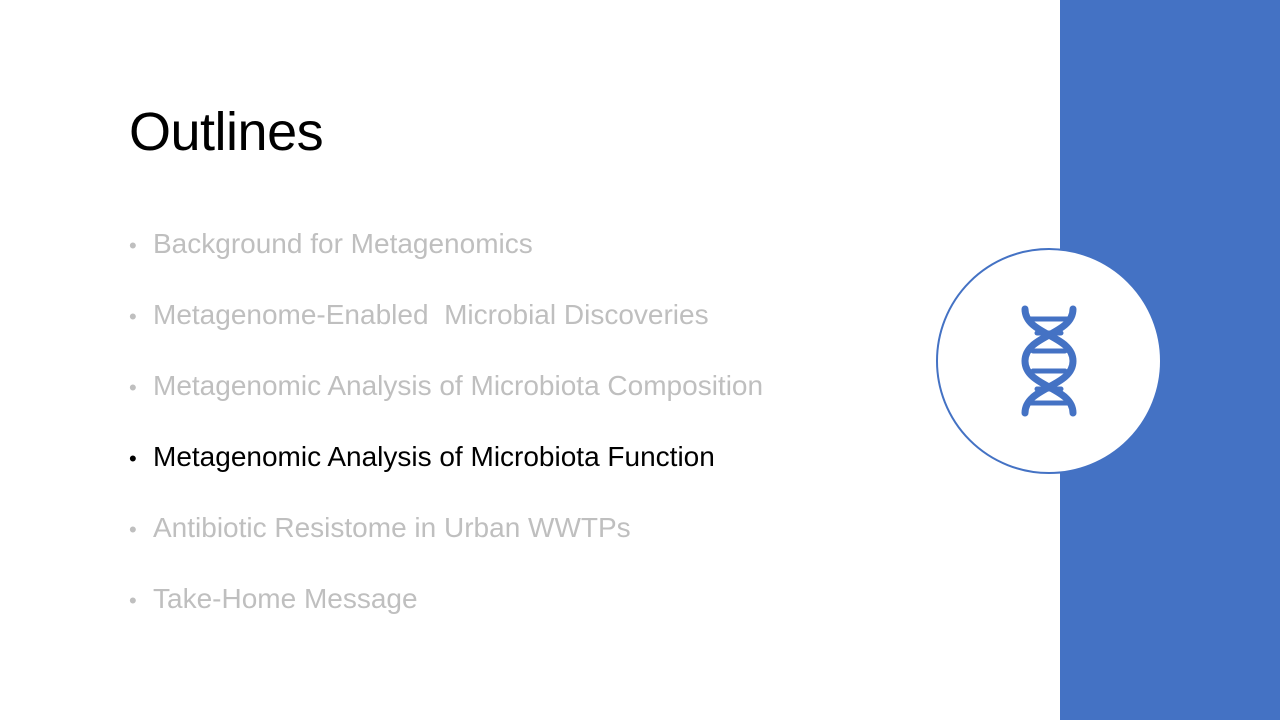 The width and height of the screenshot is (1280, 720). What do you see at coordinates (509, 618) in the screenshot?
I see `outline-item-take-home: • Take-Home Message` at bounding box center [509, 618].